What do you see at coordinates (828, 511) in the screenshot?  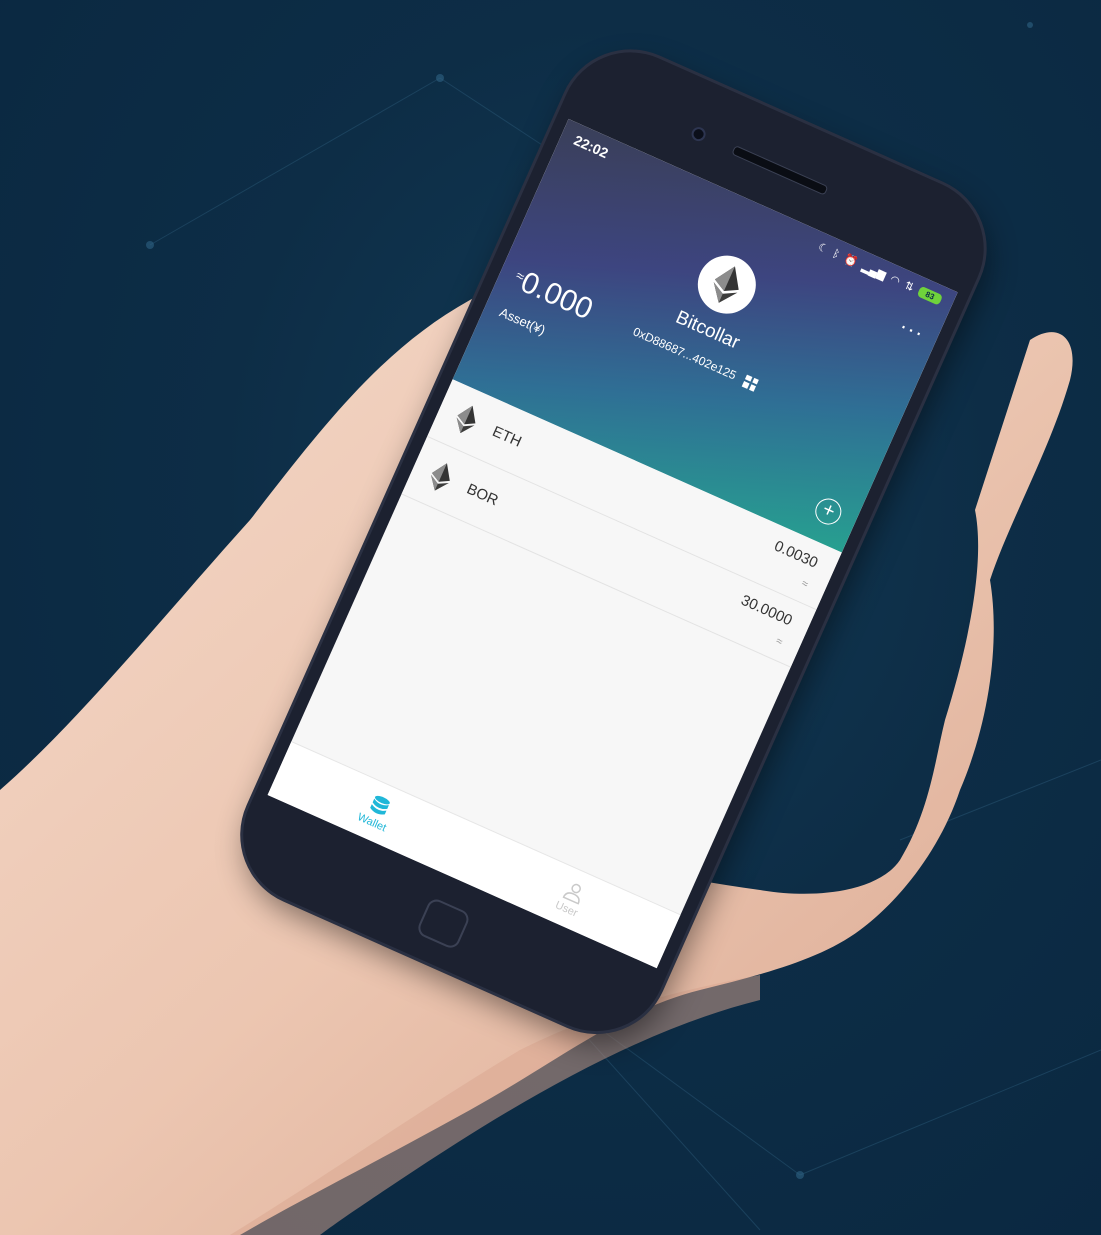 I see `add-token-button: +` at bounding box center [828, 511].